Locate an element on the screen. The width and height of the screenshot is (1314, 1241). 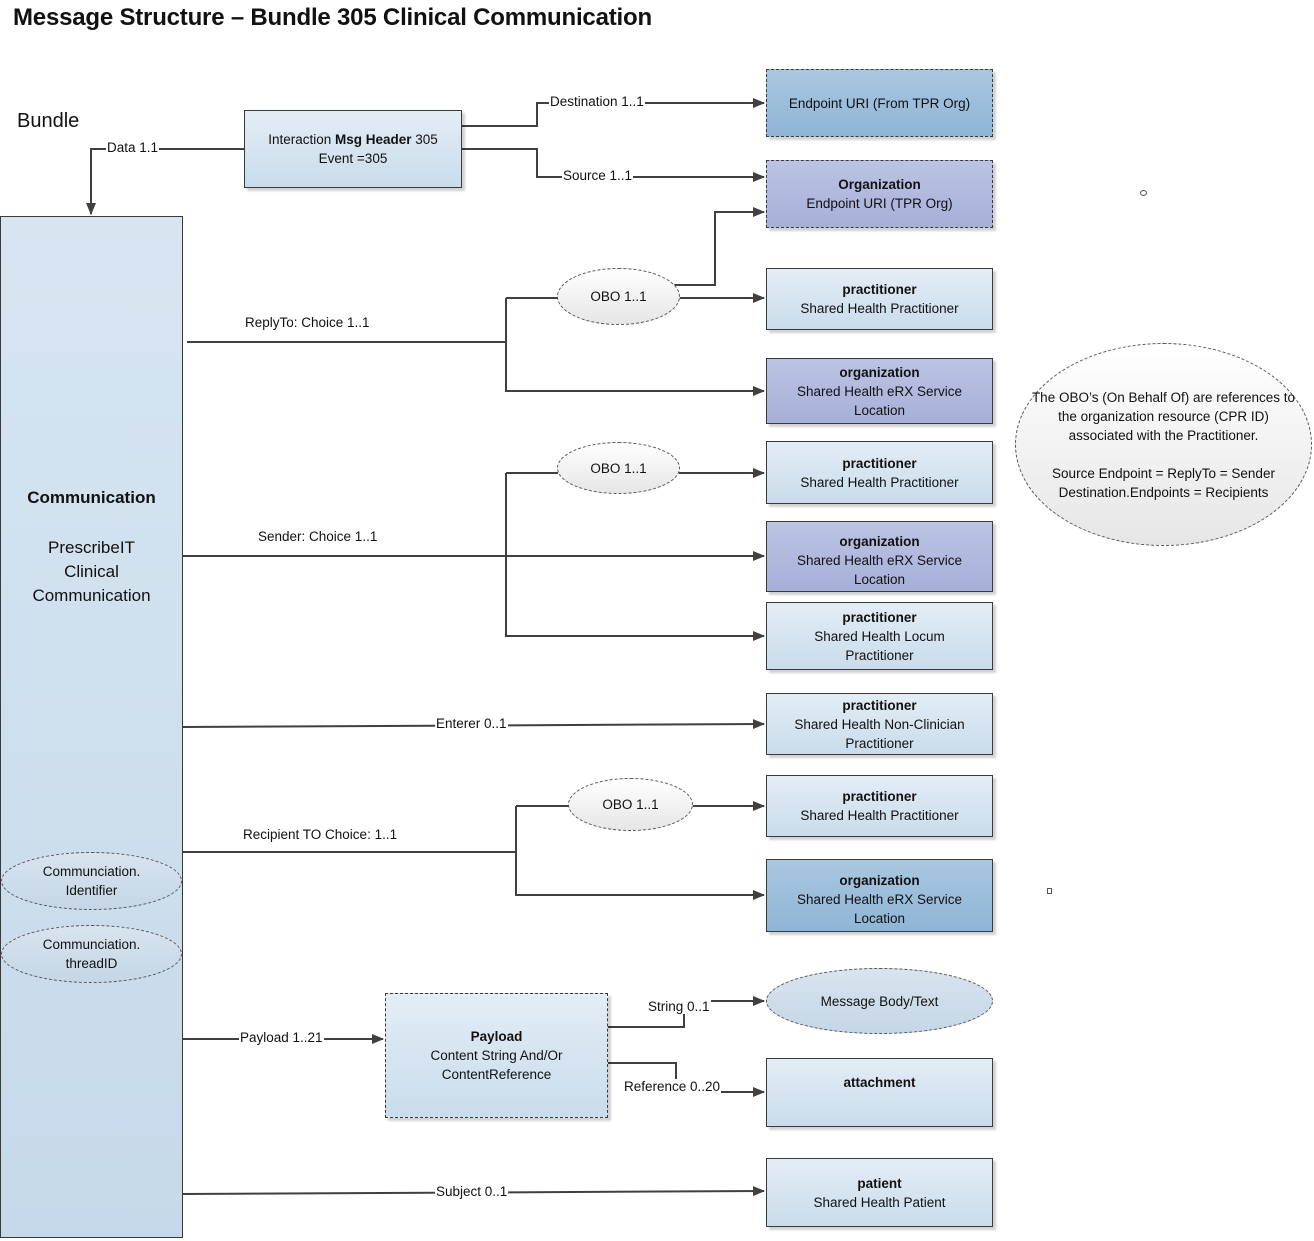
node-organization-source: Organization Endpoint URI (TPR Org) is located at coordinates (879, 194).